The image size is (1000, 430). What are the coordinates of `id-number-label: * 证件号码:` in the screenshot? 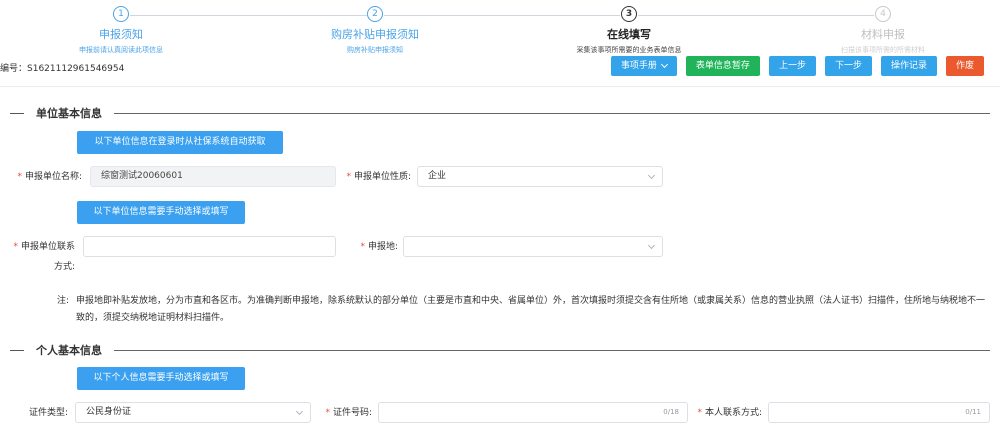 It's located at (348, 413).